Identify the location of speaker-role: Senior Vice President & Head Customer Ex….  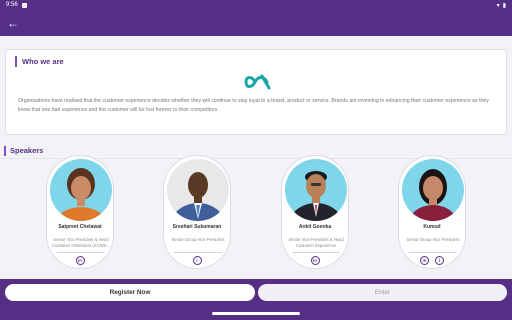
(316, 242).